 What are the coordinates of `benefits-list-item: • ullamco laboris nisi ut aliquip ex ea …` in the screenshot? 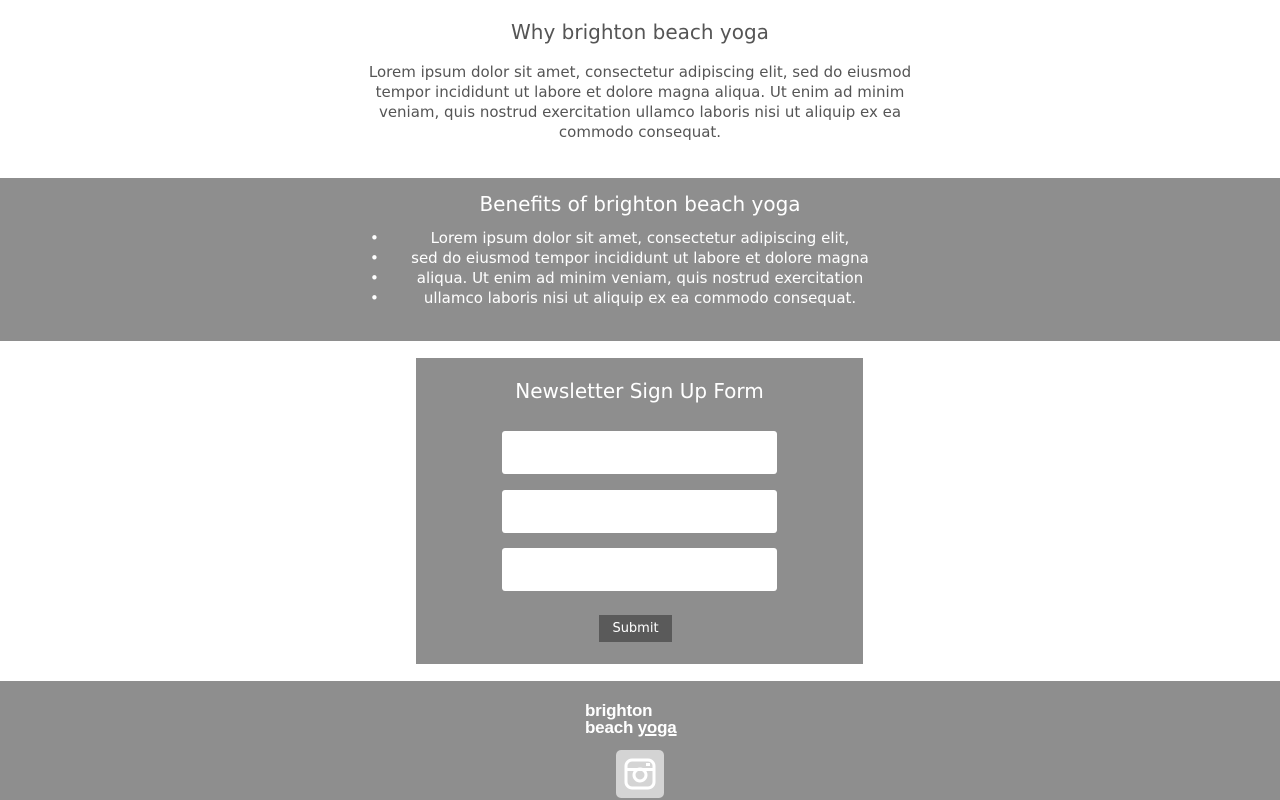 It's located at (639, 298).